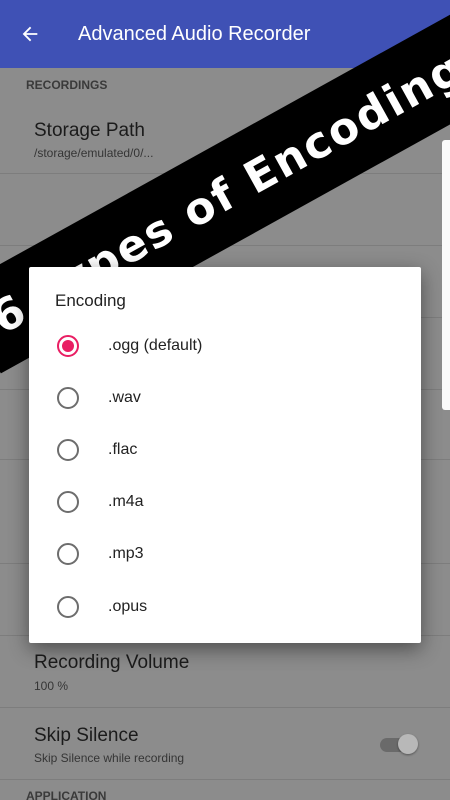 The height and width of the screenshot is (800, 450). I want to click on option-label: .m4a, so click(126, 501).